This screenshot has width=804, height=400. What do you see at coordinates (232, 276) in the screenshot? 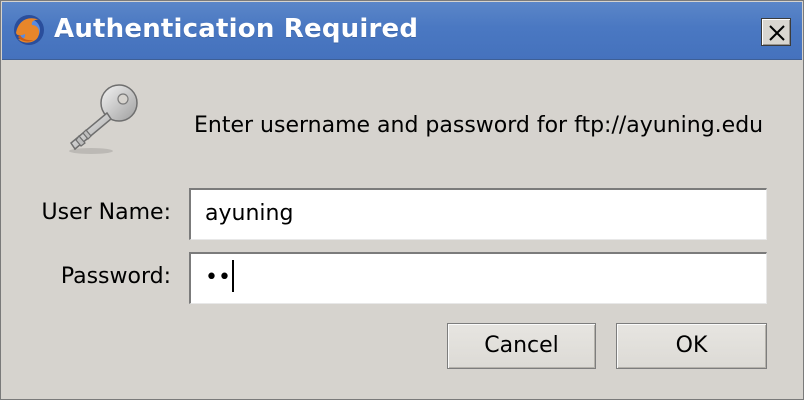
I see `text-cursor` at bounding box center [232, 276].